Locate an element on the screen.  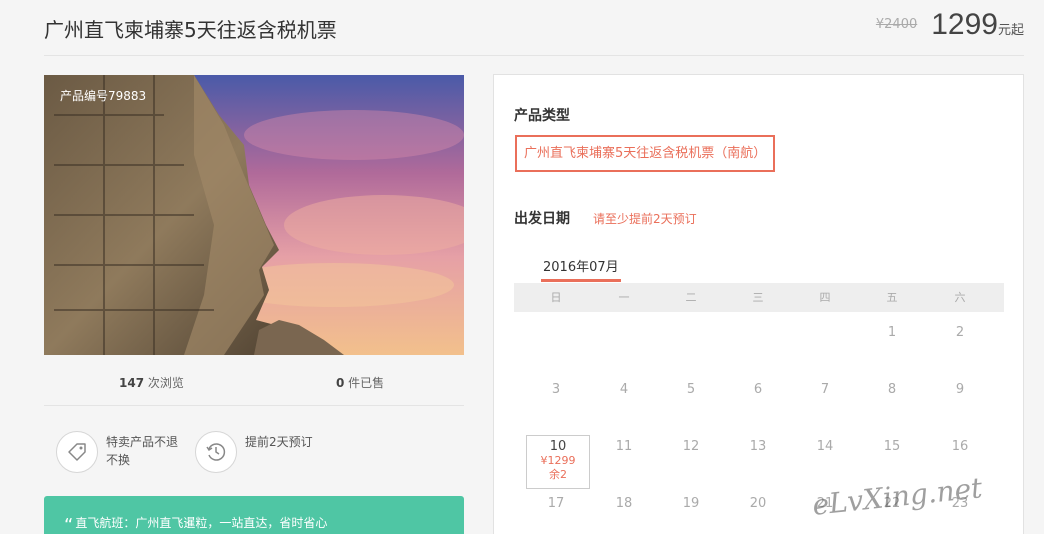
calendar-day: 2 is located at coordinates (960, 332).